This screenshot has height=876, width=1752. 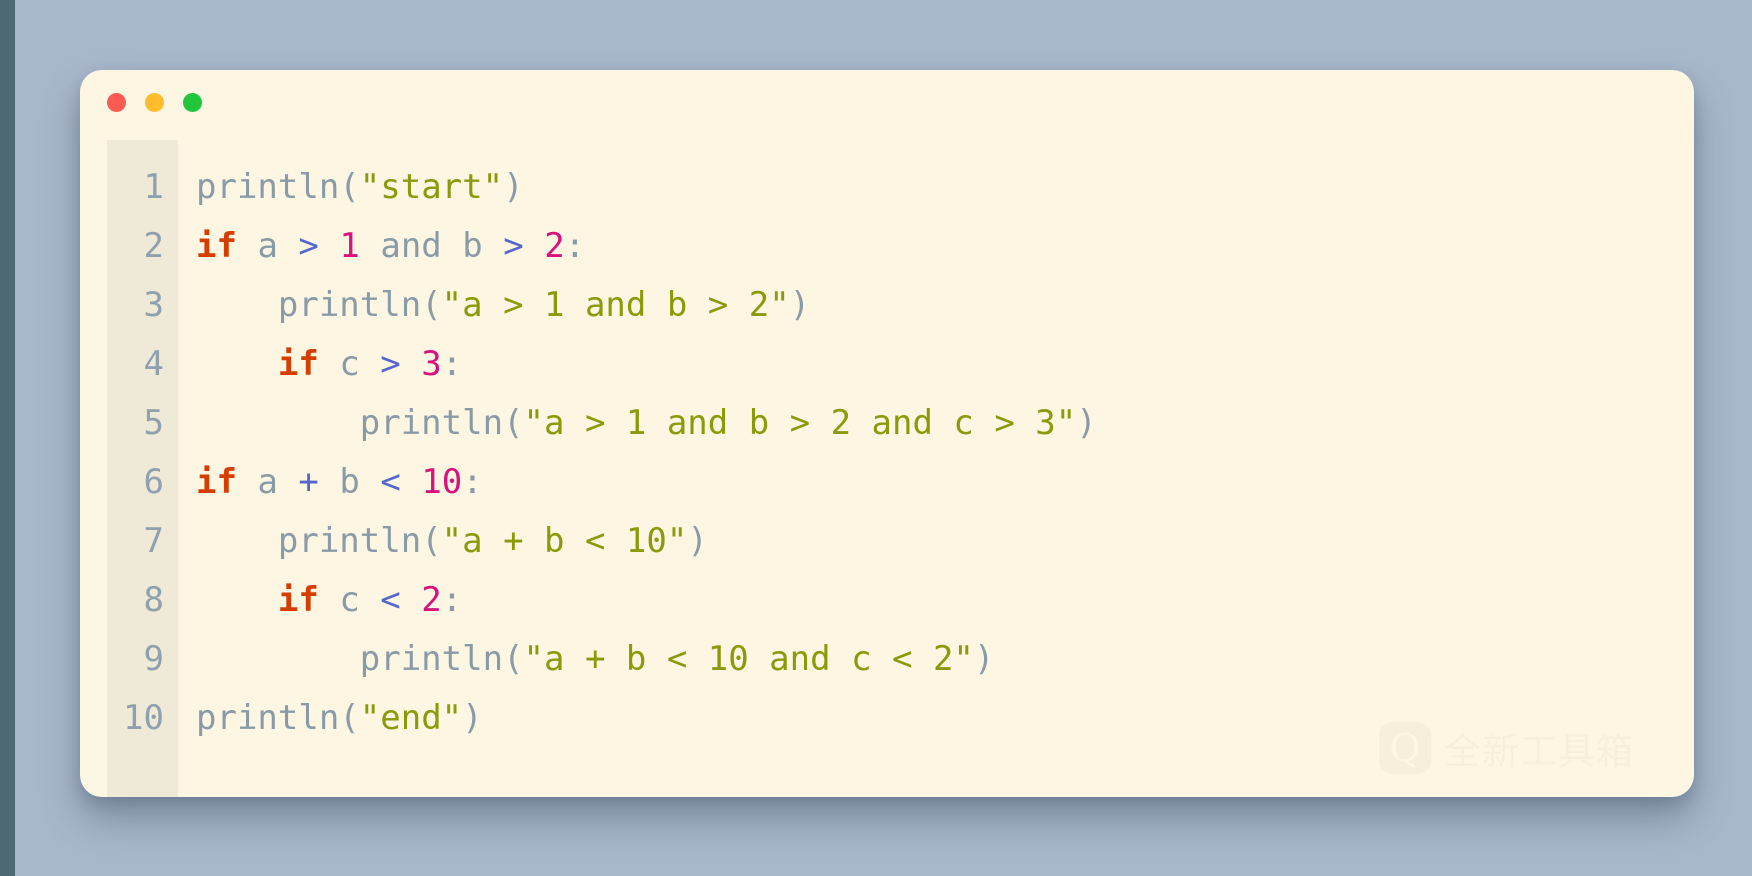 I want to click on line-number: 8, so click(x=153, y=600).